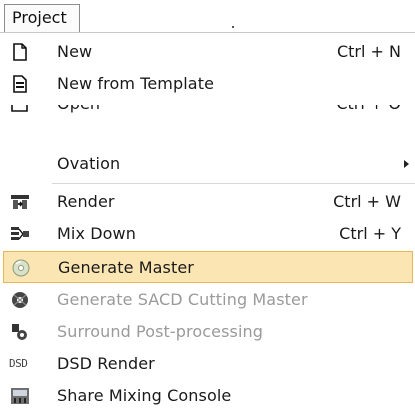 This screenshot has height=414, width=415. Describe the element at coordinates (207, 233) in the screenshot. I see `menu-item-mix-down: Mix Down Ctrl + Y` at that location.